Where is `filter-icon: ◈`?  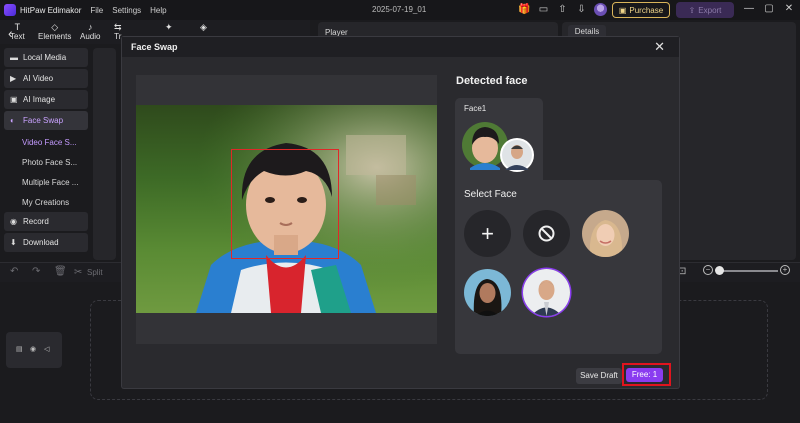
filter-icon: ◈ is located at coordinates (203, 27).